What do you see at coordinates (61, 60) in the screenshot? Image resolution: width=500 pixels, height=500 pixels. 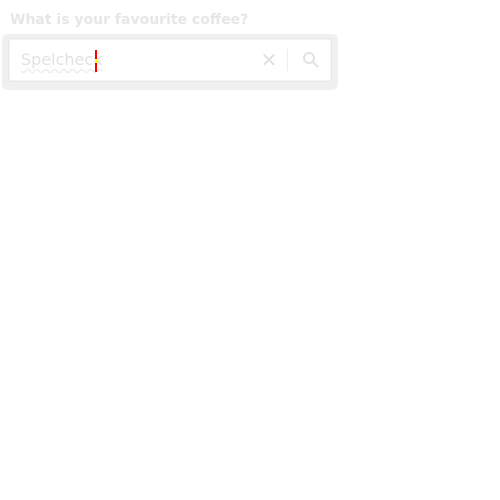 I see `search-input: Spelcheck` at bounding box center [61, 60].